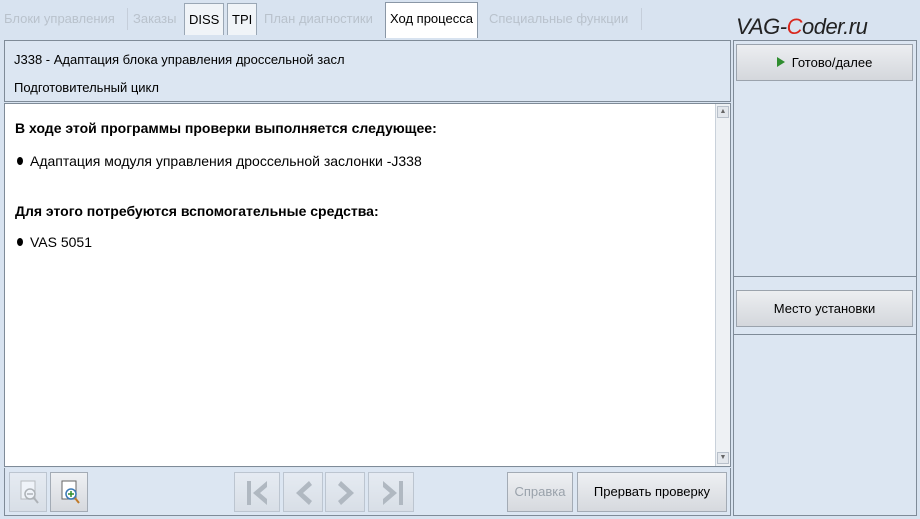  I want to click on zoom-out-button, so click(28, 492).